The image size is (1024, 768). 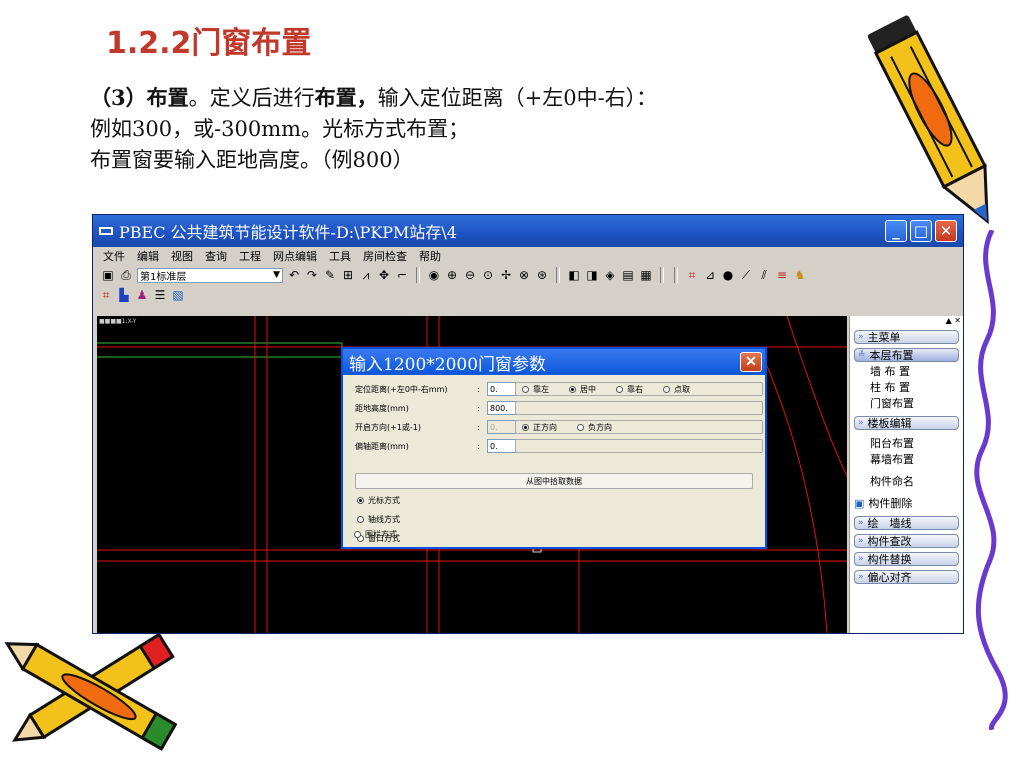 I want to click on axis-grid-icon: ⌗, so click(x=692, y=275).